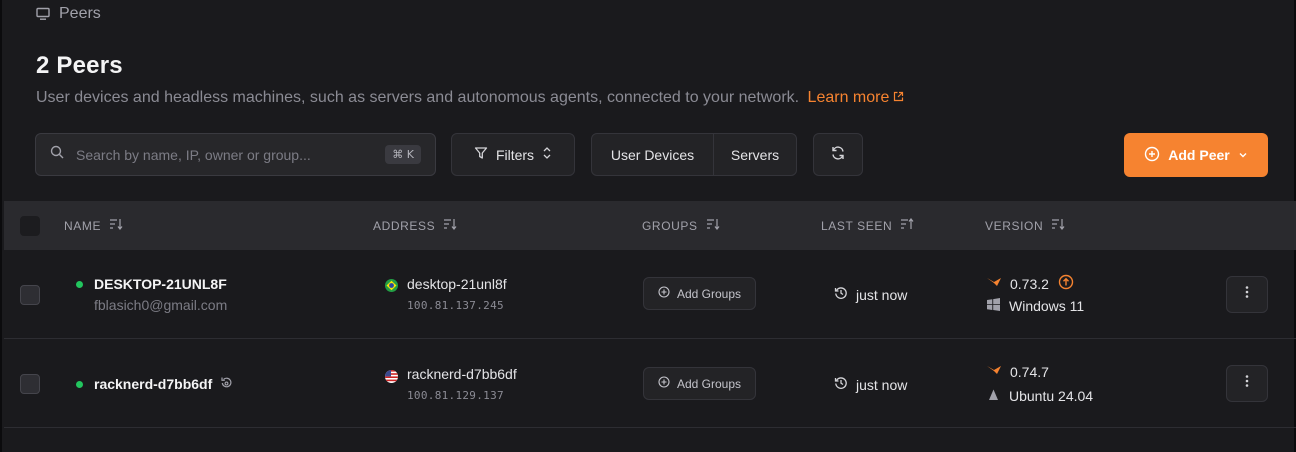  Describe the element at coordinates (153, 384) in the screenshot. I see `peer-name-label: racknerd-d7bb6df` at that location.